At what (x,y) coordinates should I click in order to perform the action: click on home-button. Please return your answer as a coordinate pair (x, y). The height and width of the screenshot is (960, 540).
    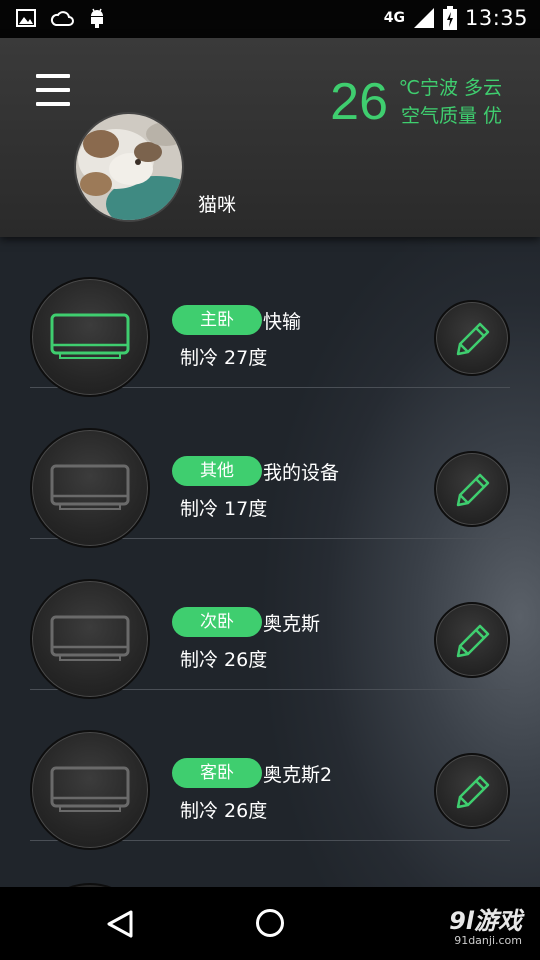
    Looking at the image, I should click on (270, 923).